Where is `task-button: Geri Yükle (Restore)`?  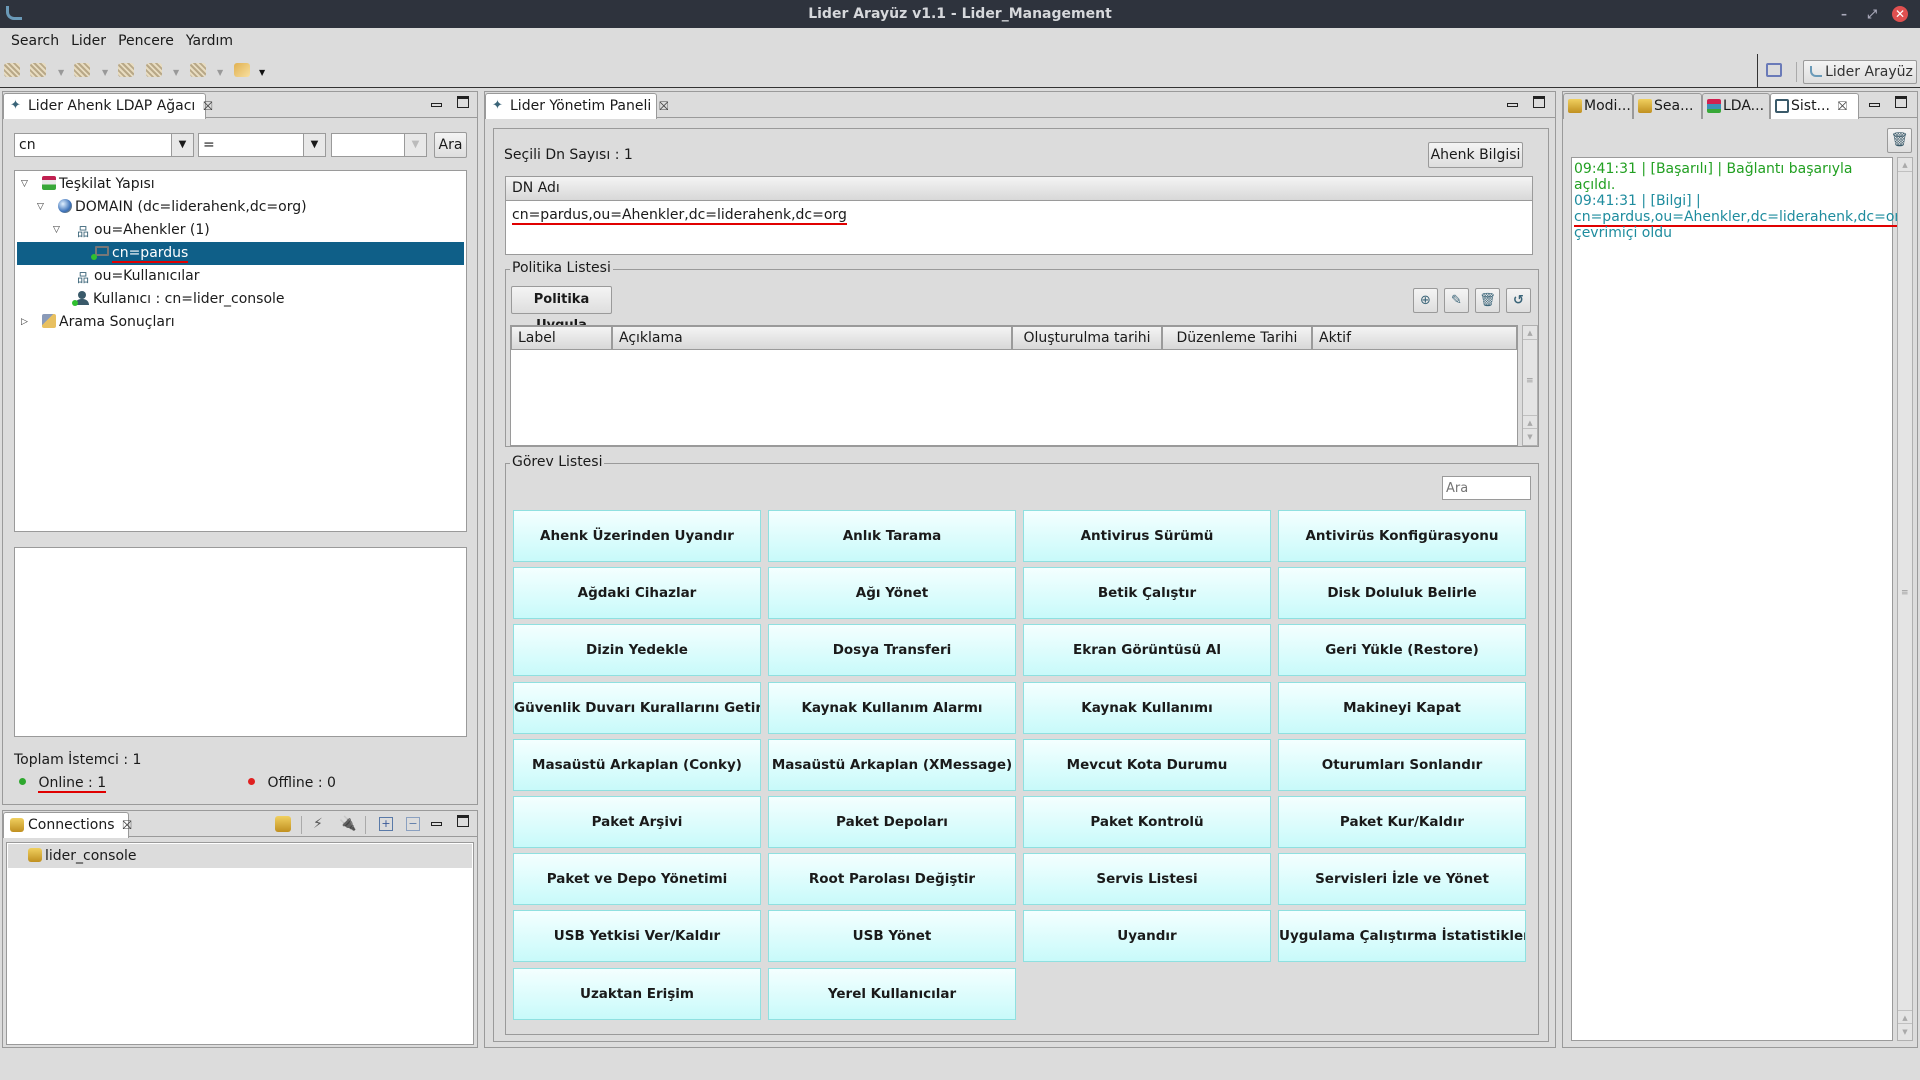 task-button: Geri Yükle (Restore) is located at coordinates (1402, 650).